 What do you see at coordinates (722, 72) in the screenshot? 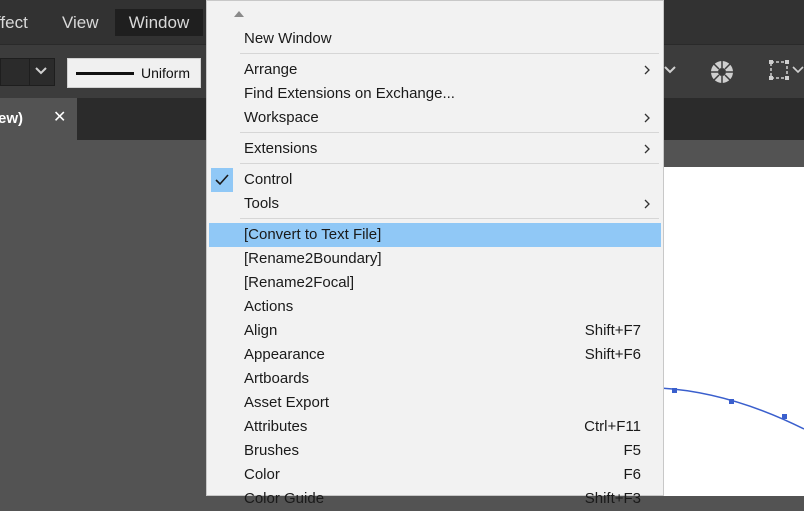
I see `recolor-artwork-icon` at bounding box center [722, 72].